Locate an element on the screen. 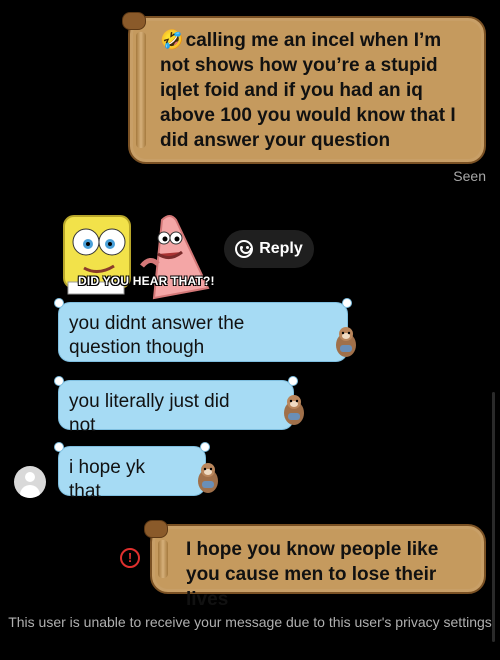 Image resolution: width=500 pixels, height=660 pixels. incoming-message-bubble: you didnt answer the question though is located at coordinates (205, 330).